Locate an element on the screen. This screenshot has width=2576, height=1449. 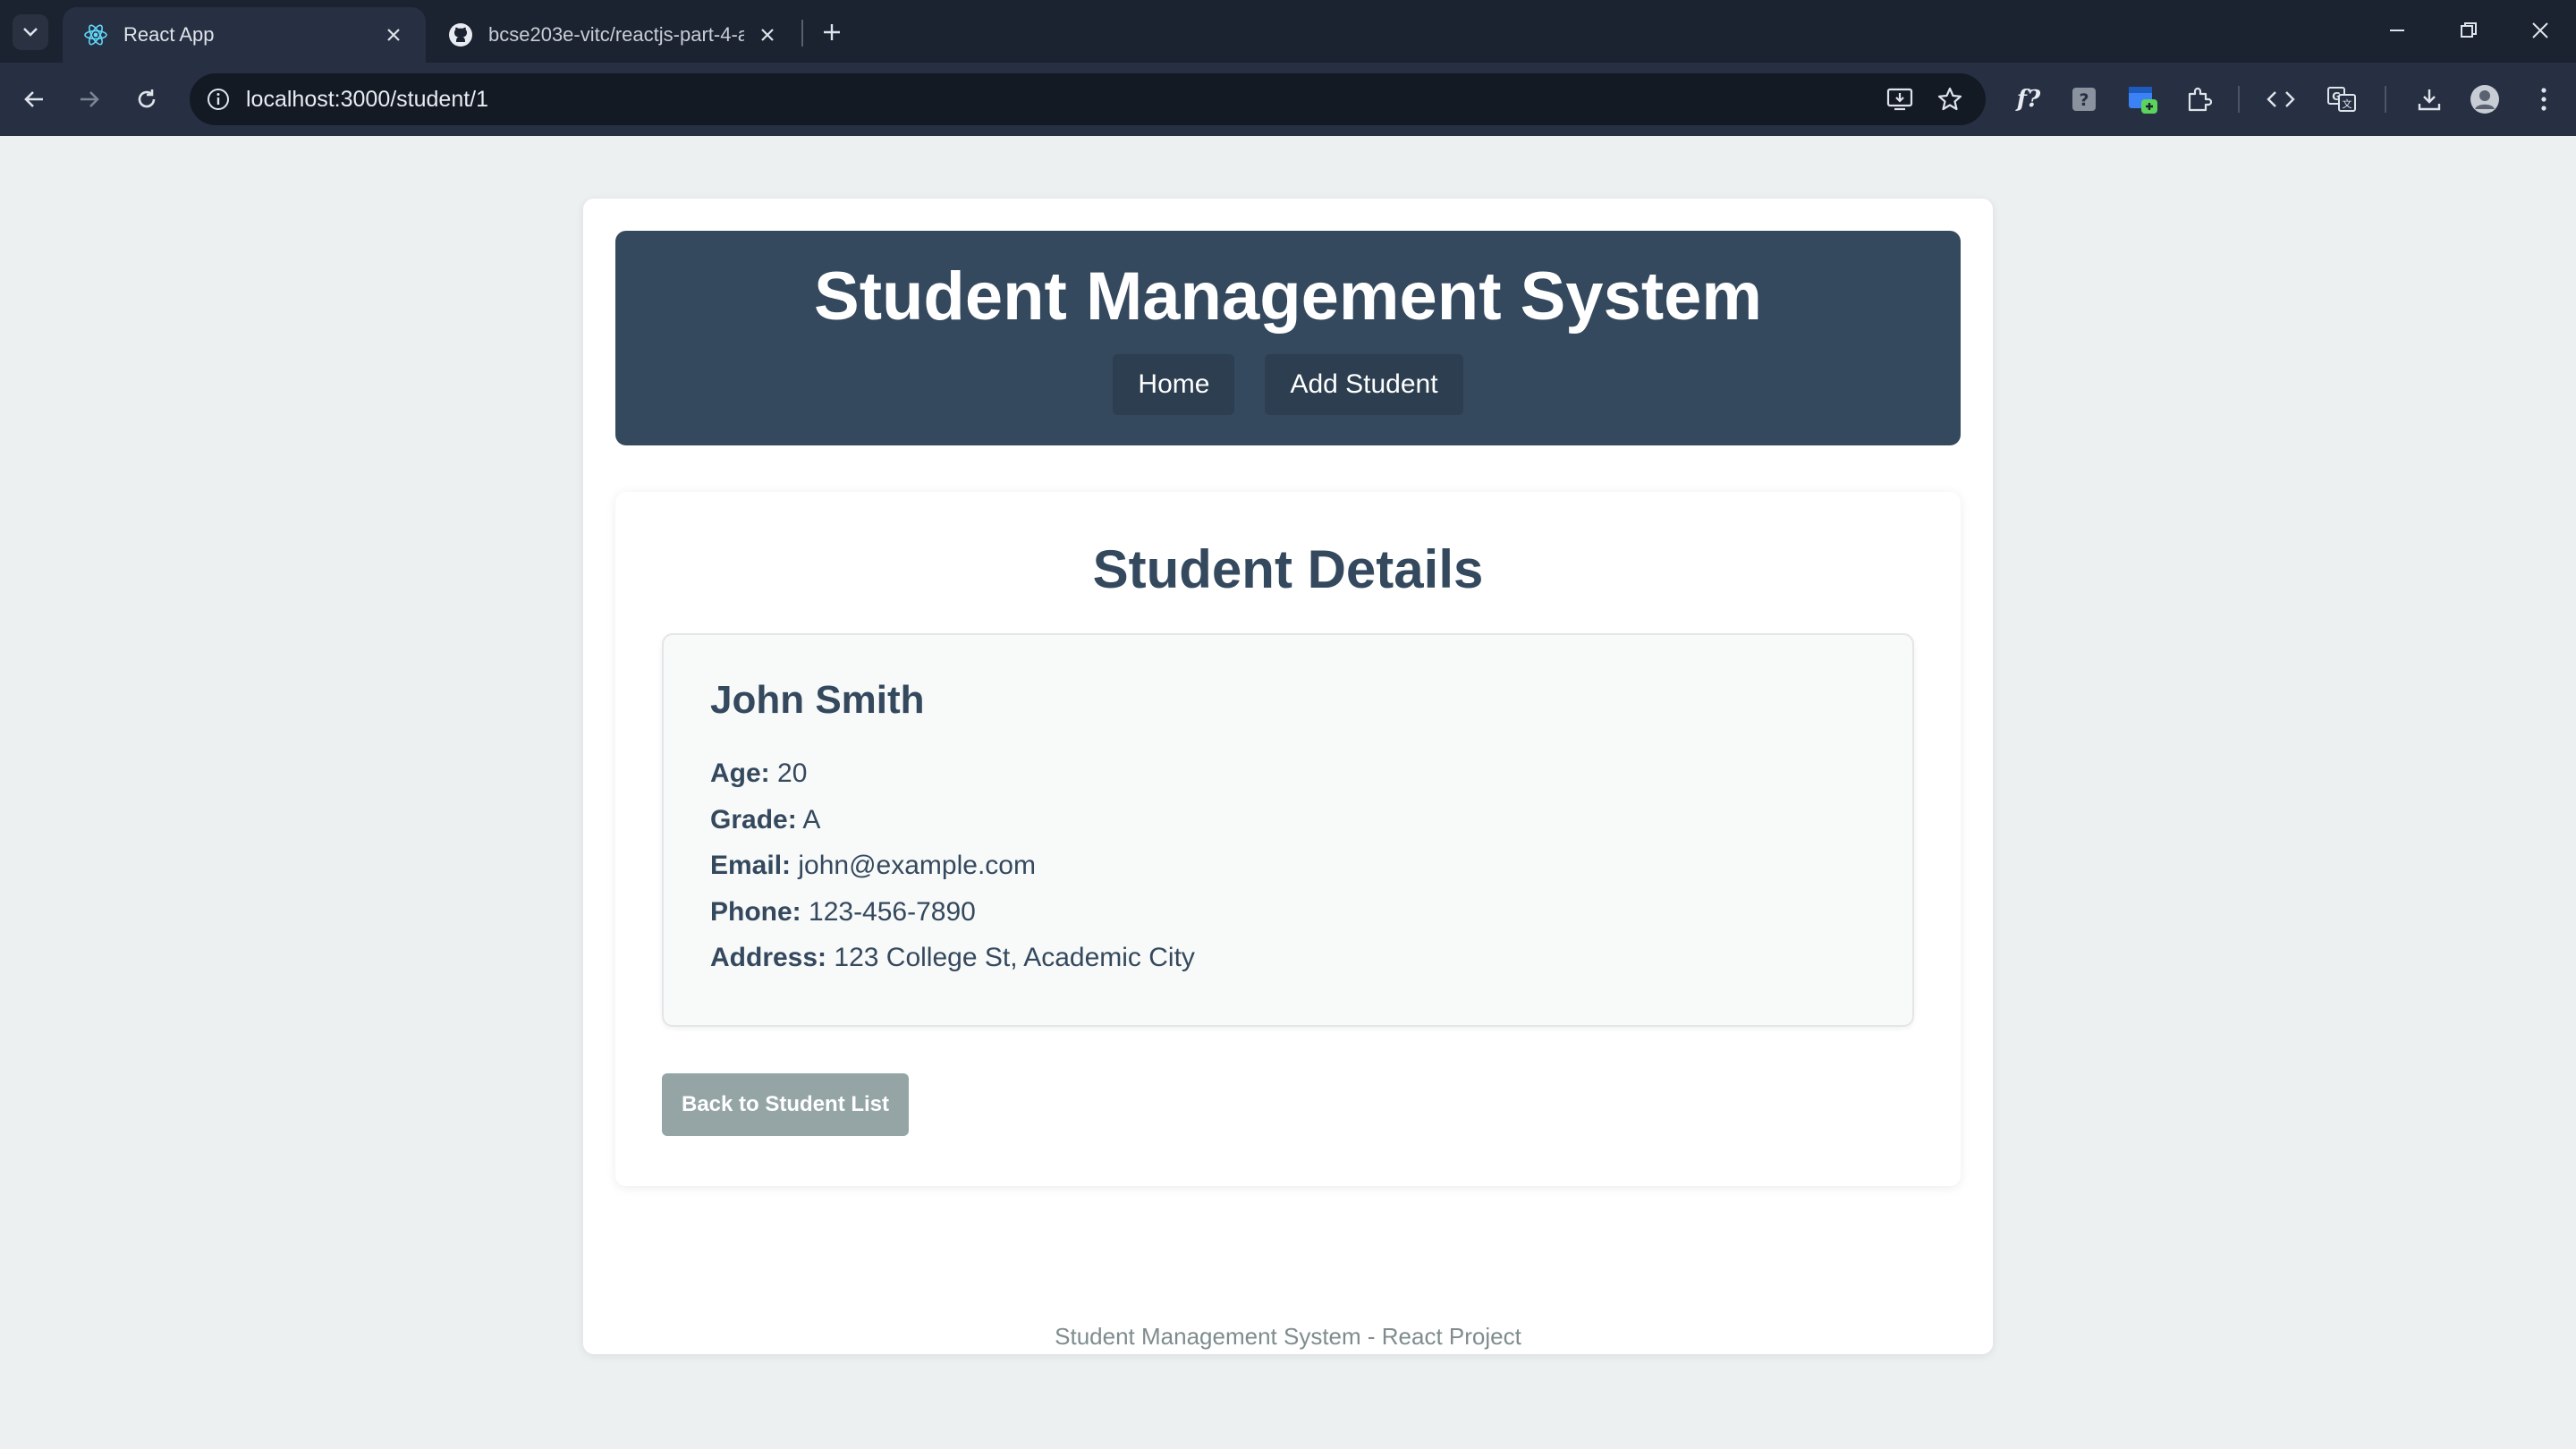
nav-add-student-link: Add Student is located at coordinates (1364, 384).